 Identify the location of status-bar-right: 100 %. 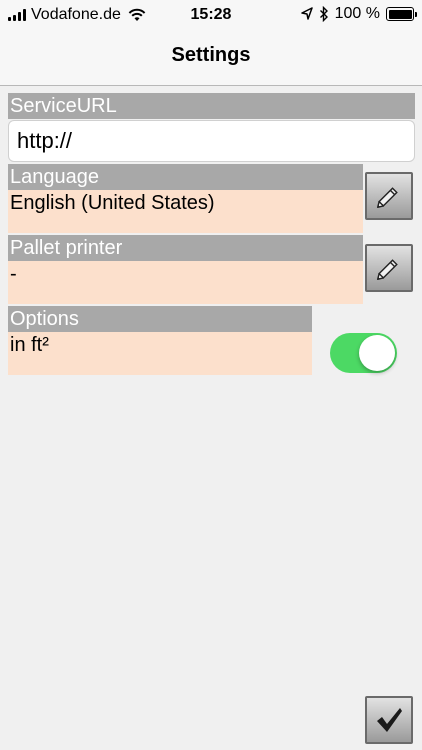
(358, 14).